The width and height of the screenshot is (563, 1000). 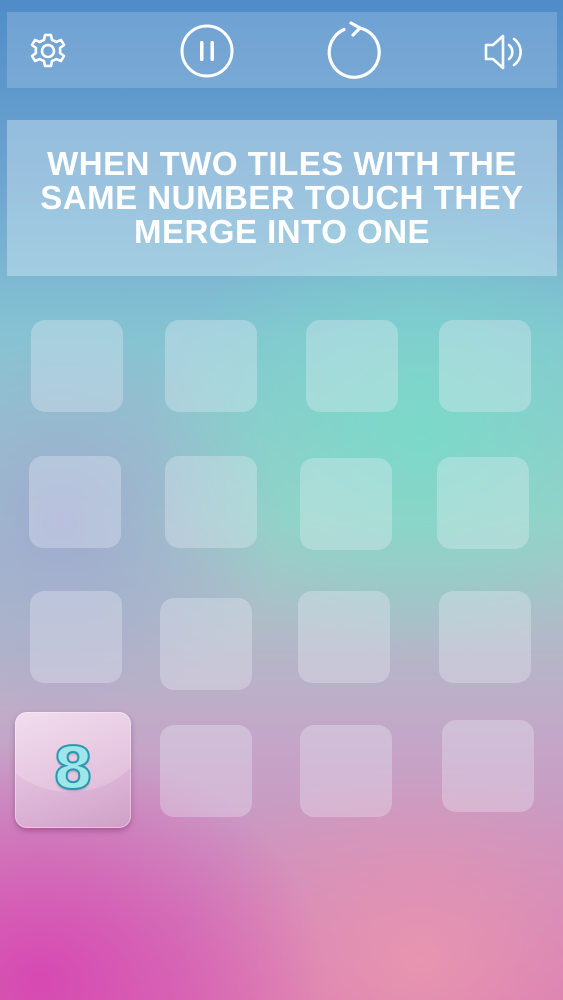 I want to click on number-tile: 8, so click(x=73, y=770).